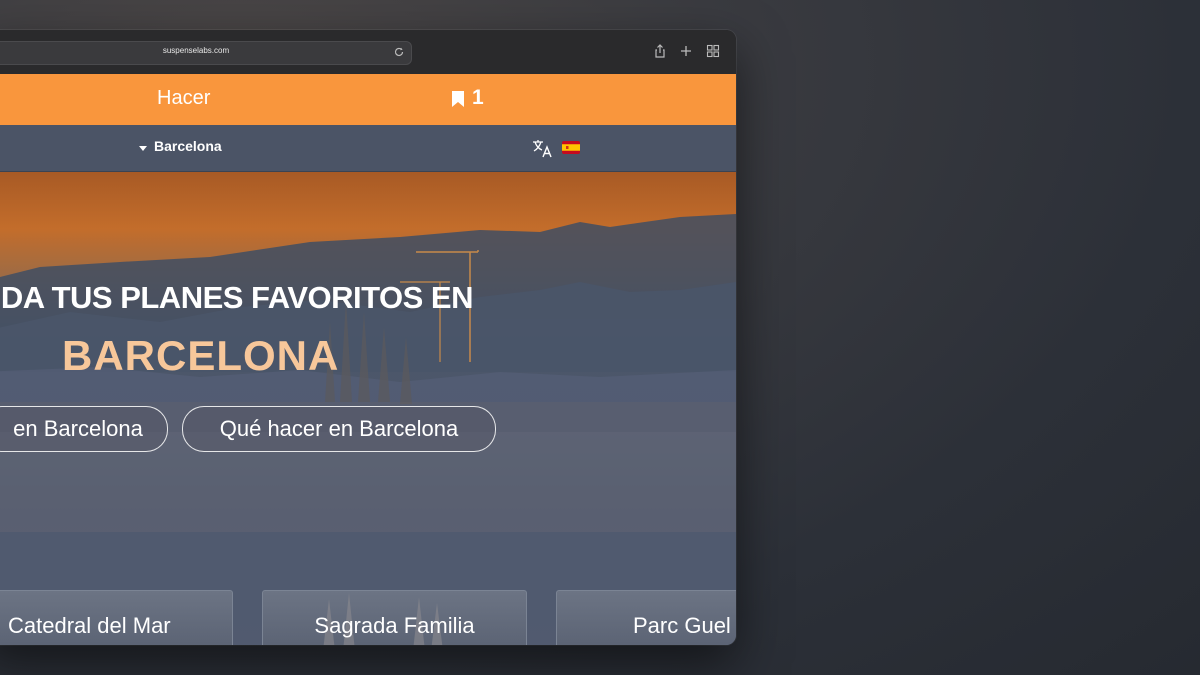  Describe the element at coordinates (543, 148) in the screenshot. I see `translate-icon` at that location.